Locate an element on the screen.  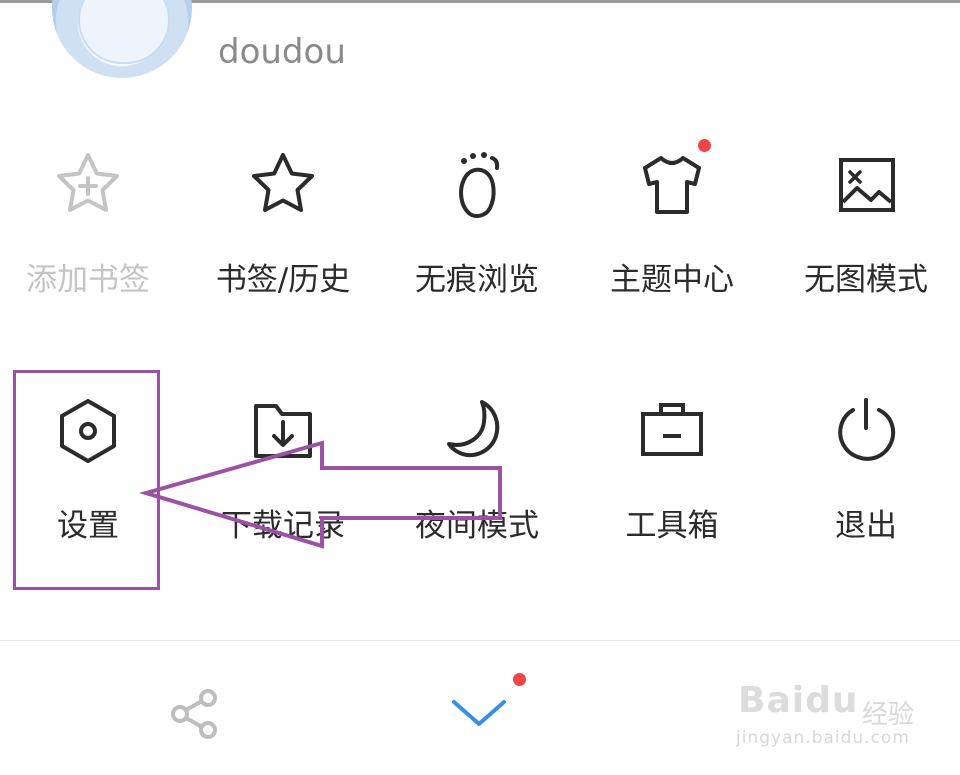
tshirt-icon is located at coordinates (672, 185).